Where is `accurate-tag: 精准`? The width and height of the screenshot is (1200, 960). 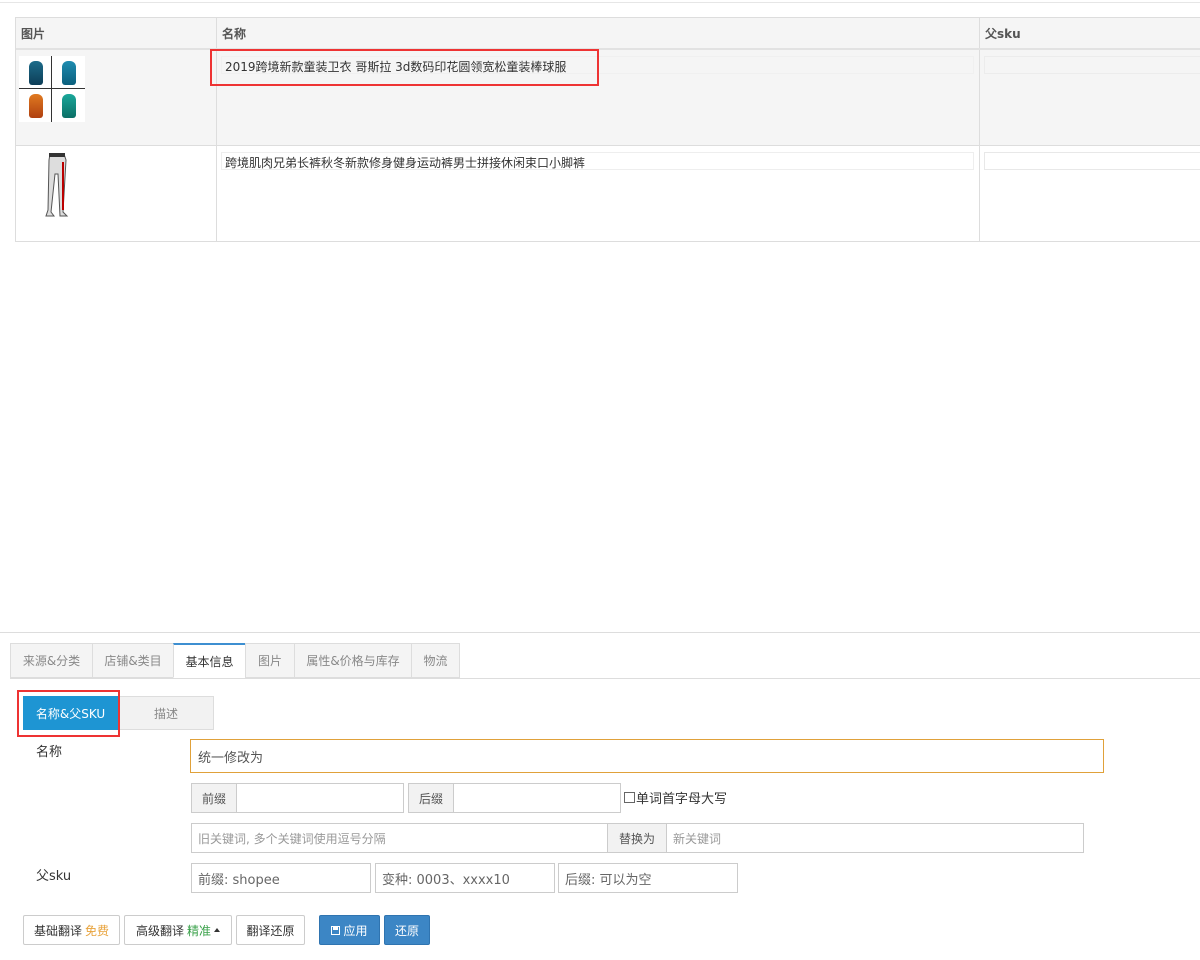 accurate-tag: 精准 is located at coordinates (199, 930).